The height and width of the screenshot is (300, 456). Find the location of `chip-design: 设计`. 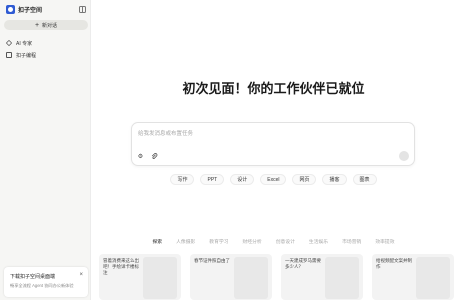

chip-design: 设计 is located at coordinates (242, 179).